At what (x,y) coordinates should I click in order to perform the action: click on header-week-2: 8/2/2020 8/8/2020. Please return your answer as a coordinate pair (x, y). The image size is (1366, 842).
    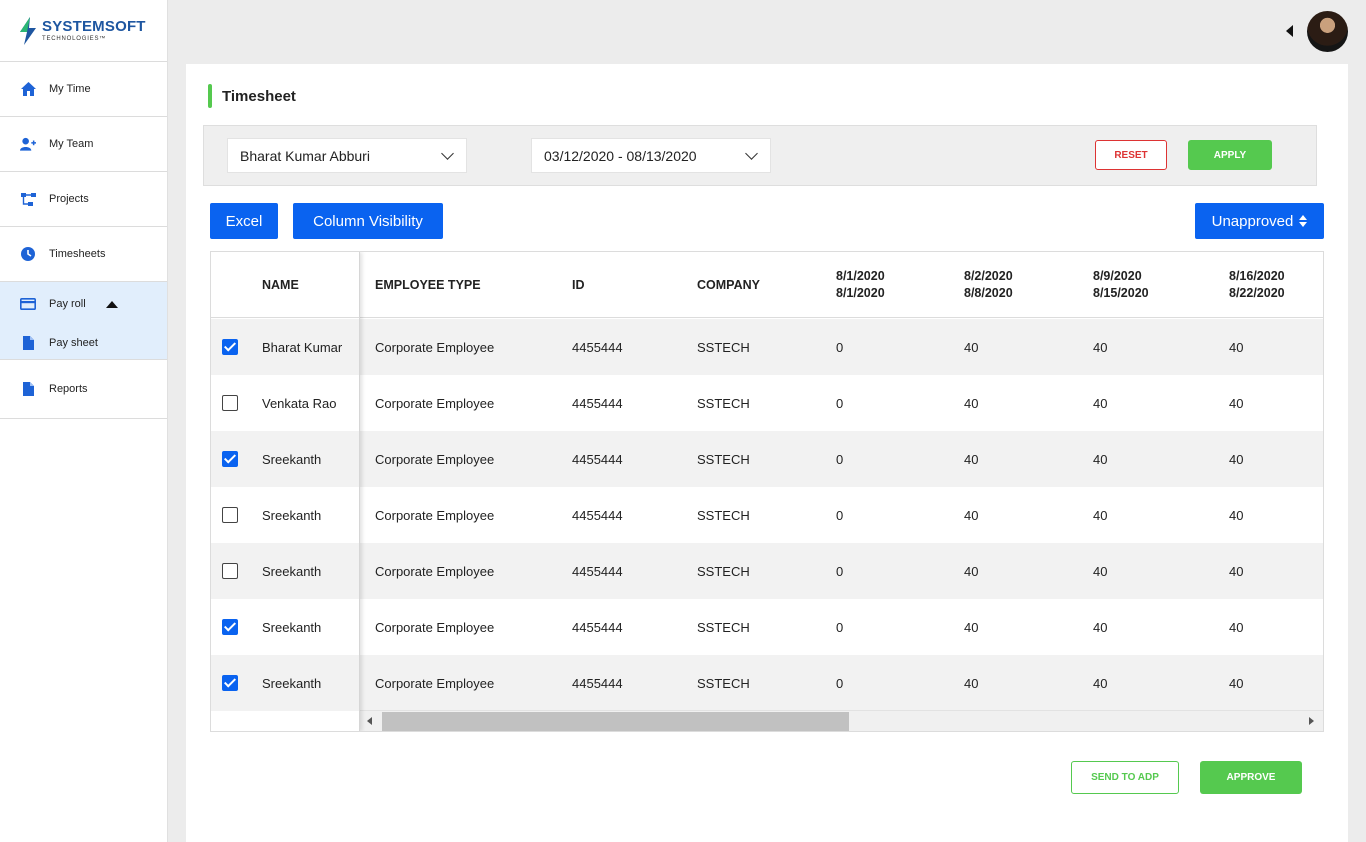
    Looking at the image, I should click on (988, 285).